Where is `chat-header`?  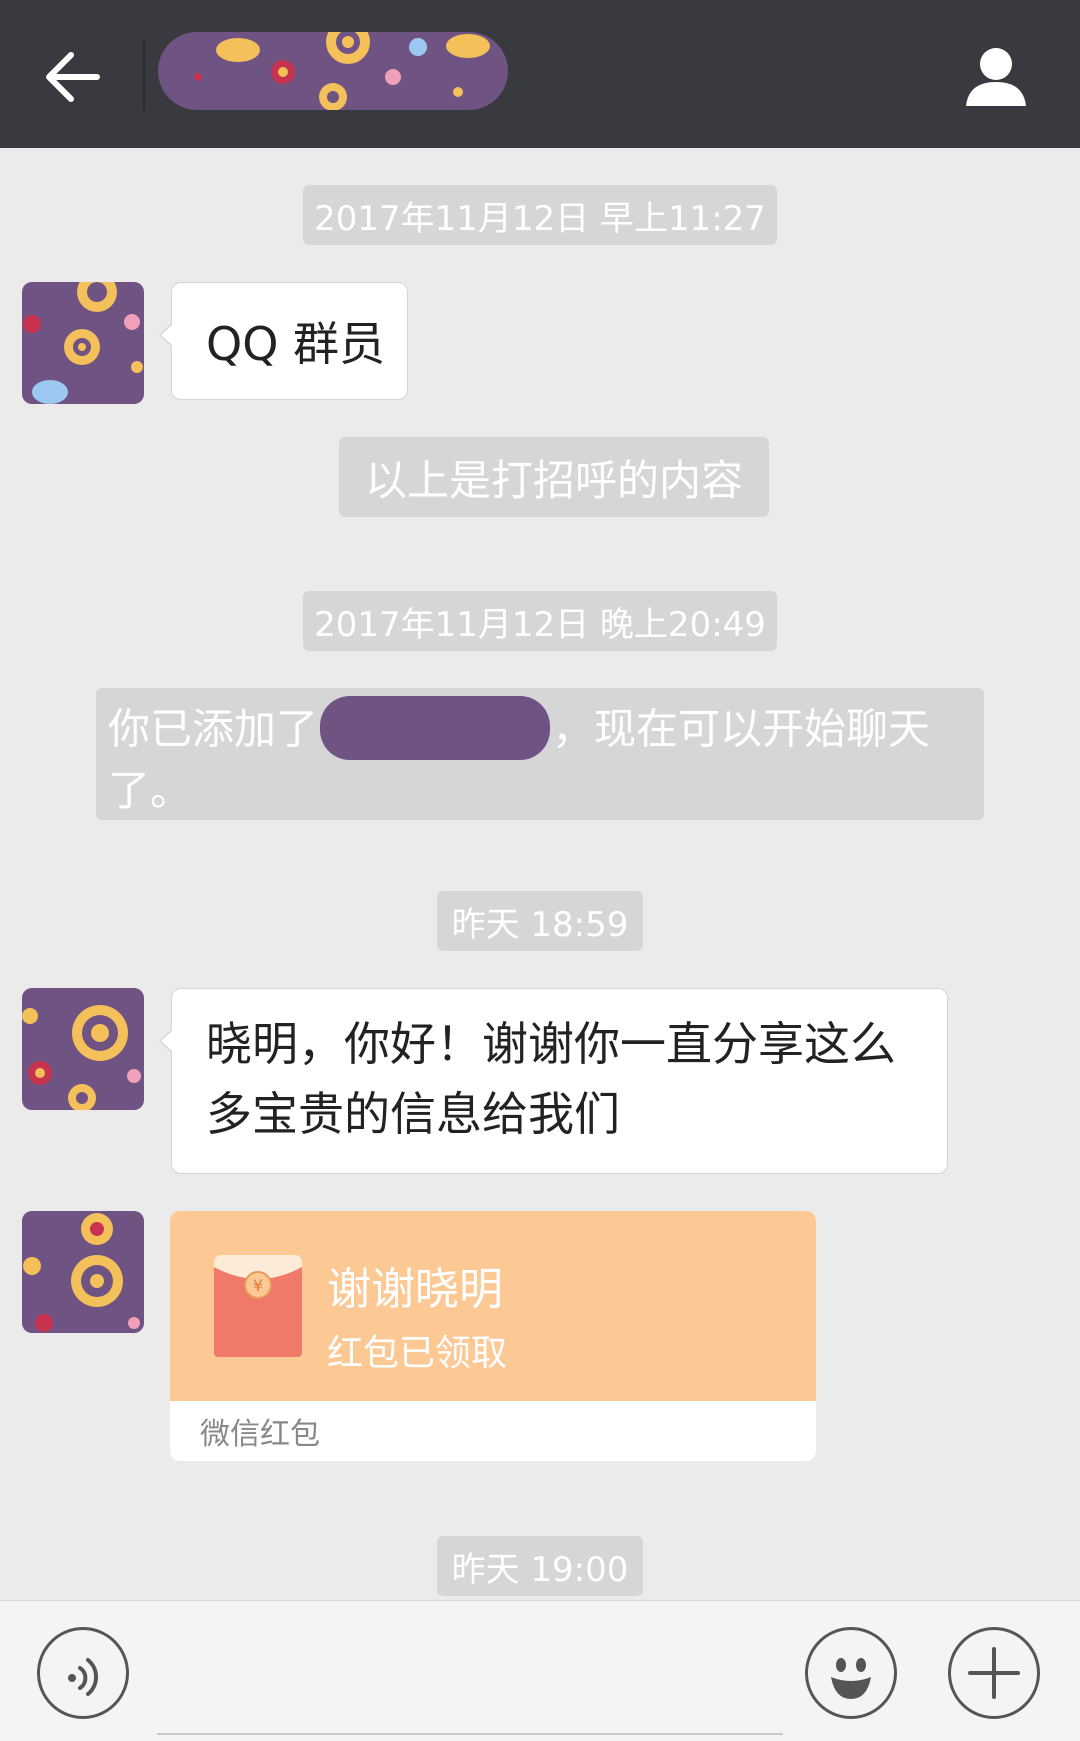 chat-header is located at coordinates (540, 74).